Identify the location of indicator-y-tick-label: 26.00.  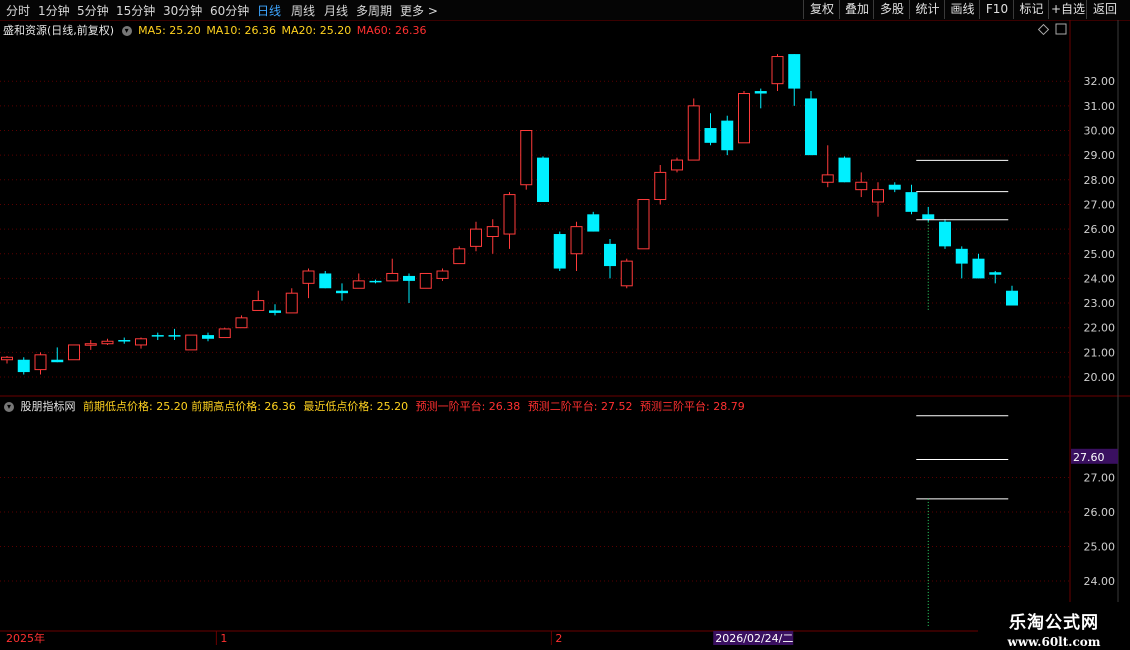
(1100, 512).